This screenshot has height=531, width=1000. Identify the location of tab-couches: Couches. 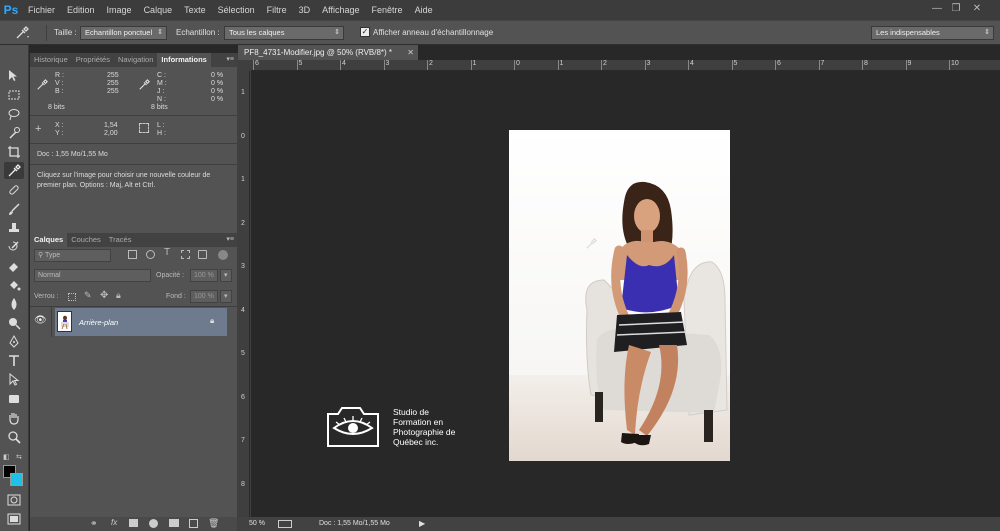
(86, 240).